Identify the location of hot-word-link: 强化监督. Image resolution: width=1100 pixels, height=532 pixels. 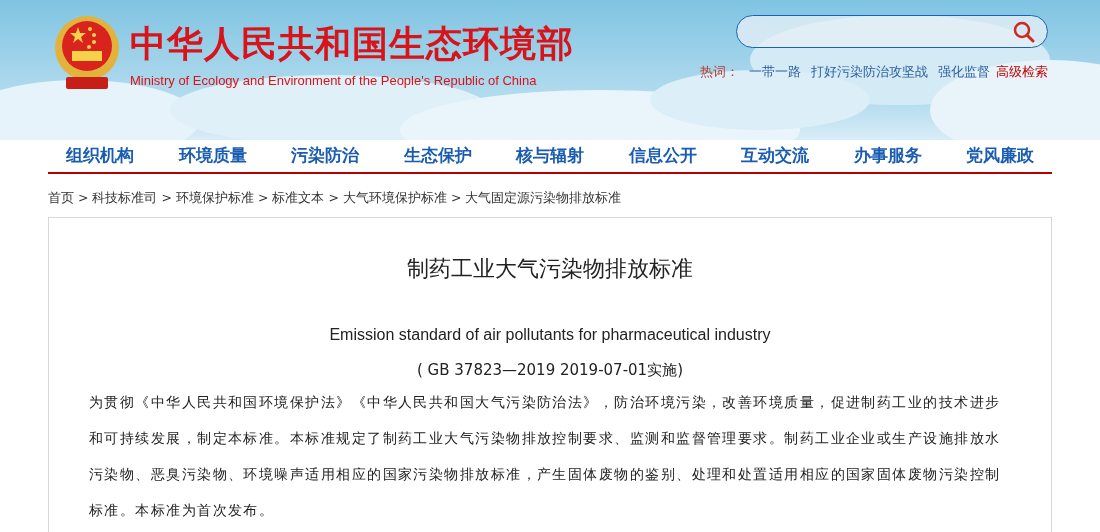
(964, 72).